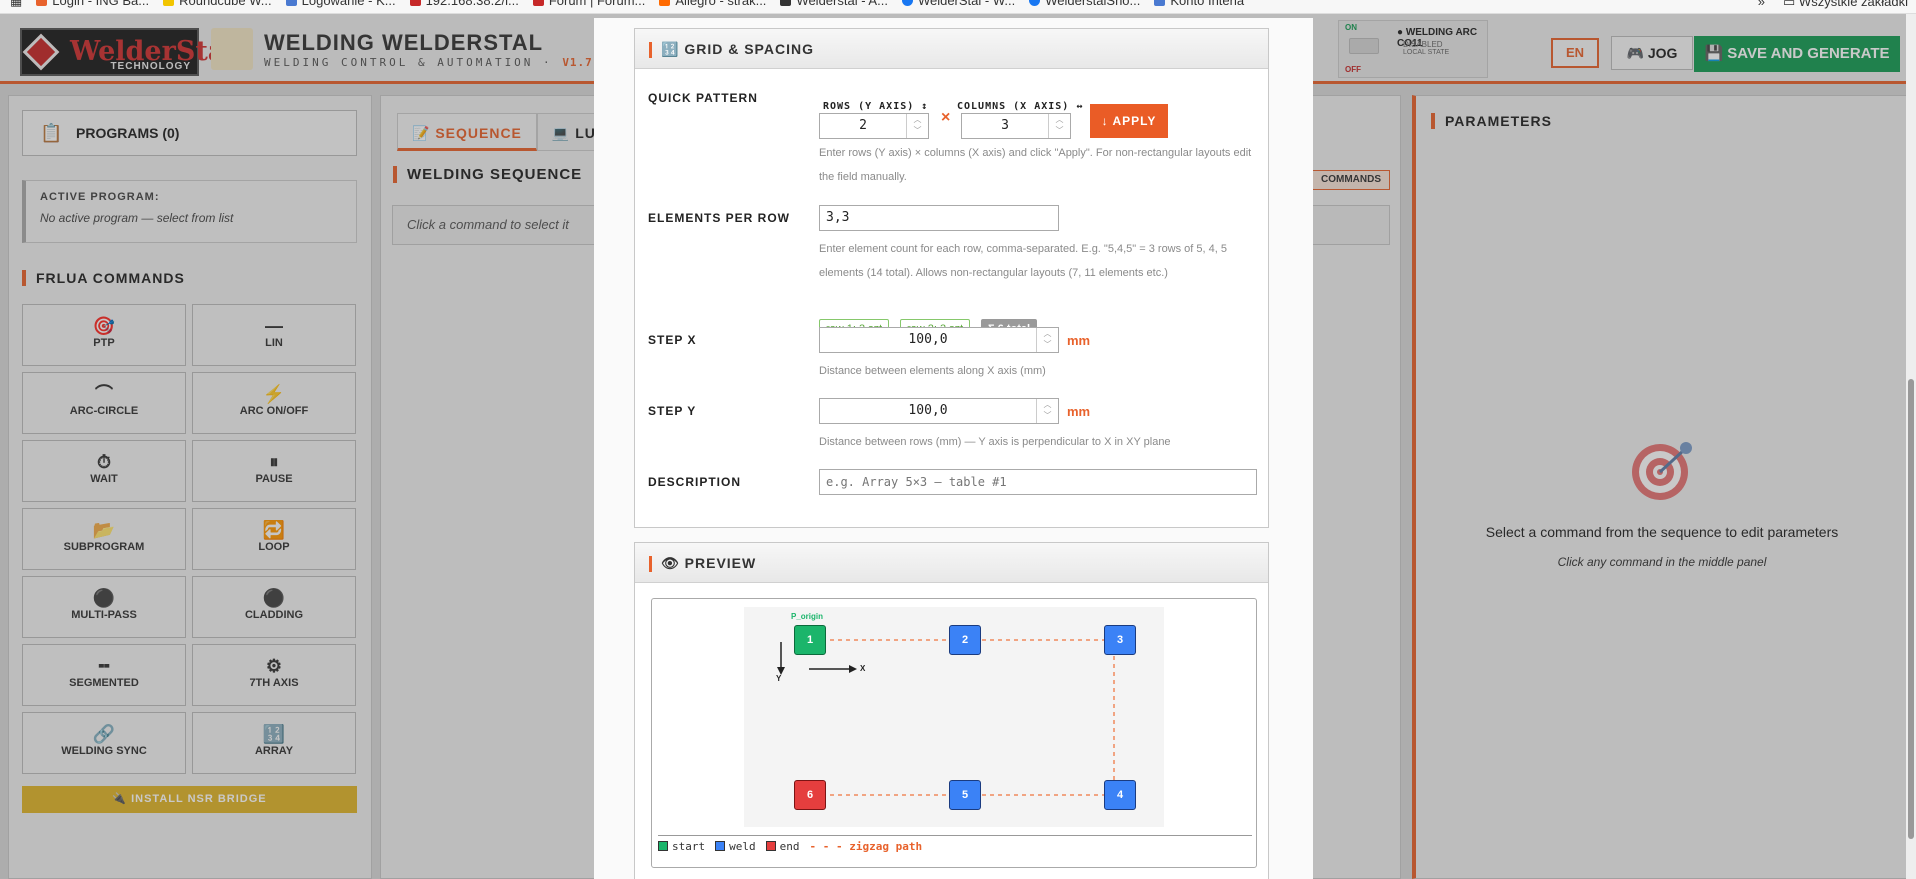 This screenshot has width=1916, height=879. I want to click on bookmark-label: Konto Interia, so click(1207, 4).